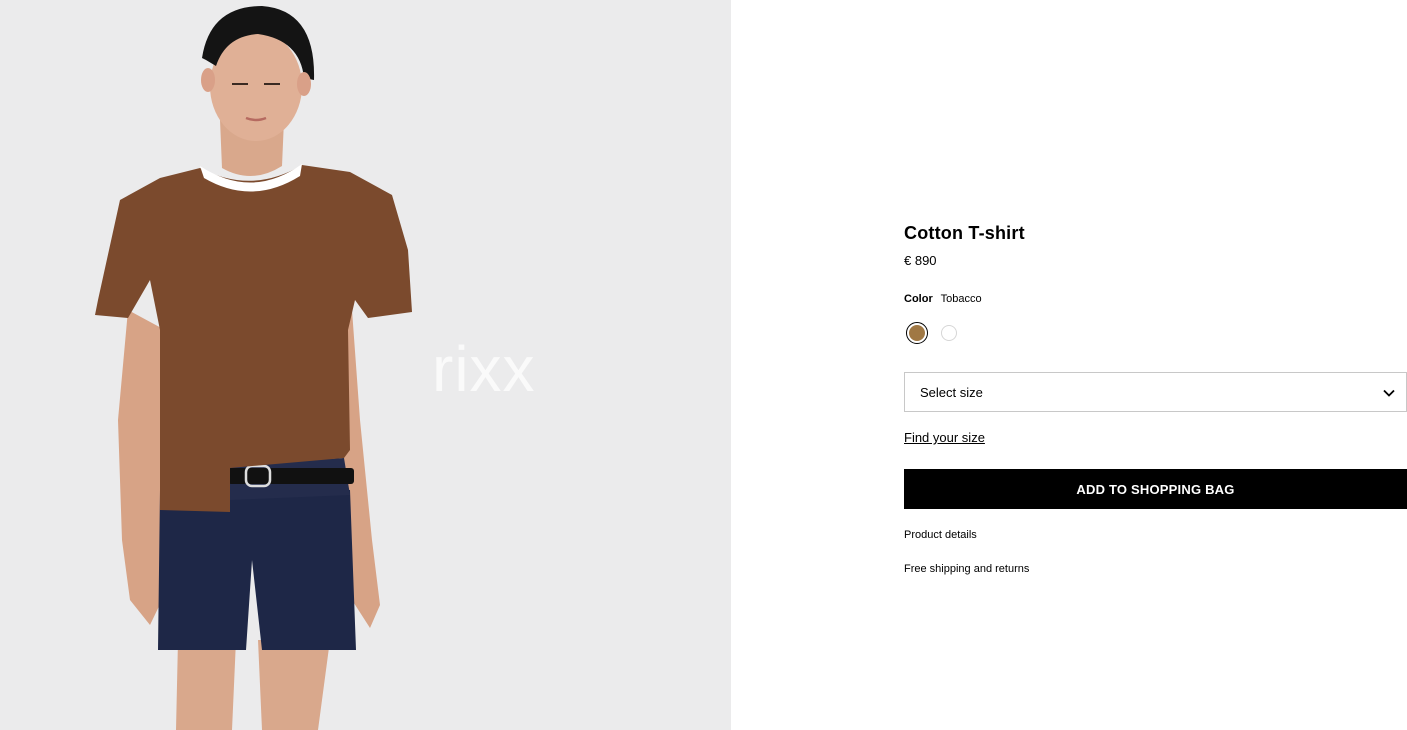  I want to click on add-to-bag-button: ADD TO SHOPPING BAG, so click(1155, 489).